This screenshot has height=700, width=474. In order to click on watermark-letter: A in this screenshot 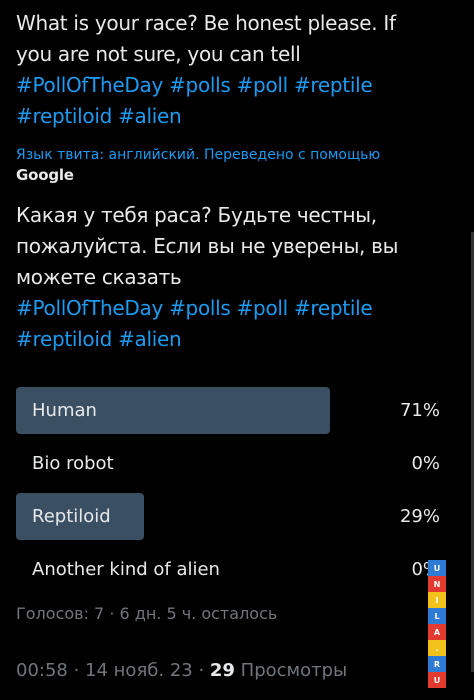, I will do `click(437, 632)`.